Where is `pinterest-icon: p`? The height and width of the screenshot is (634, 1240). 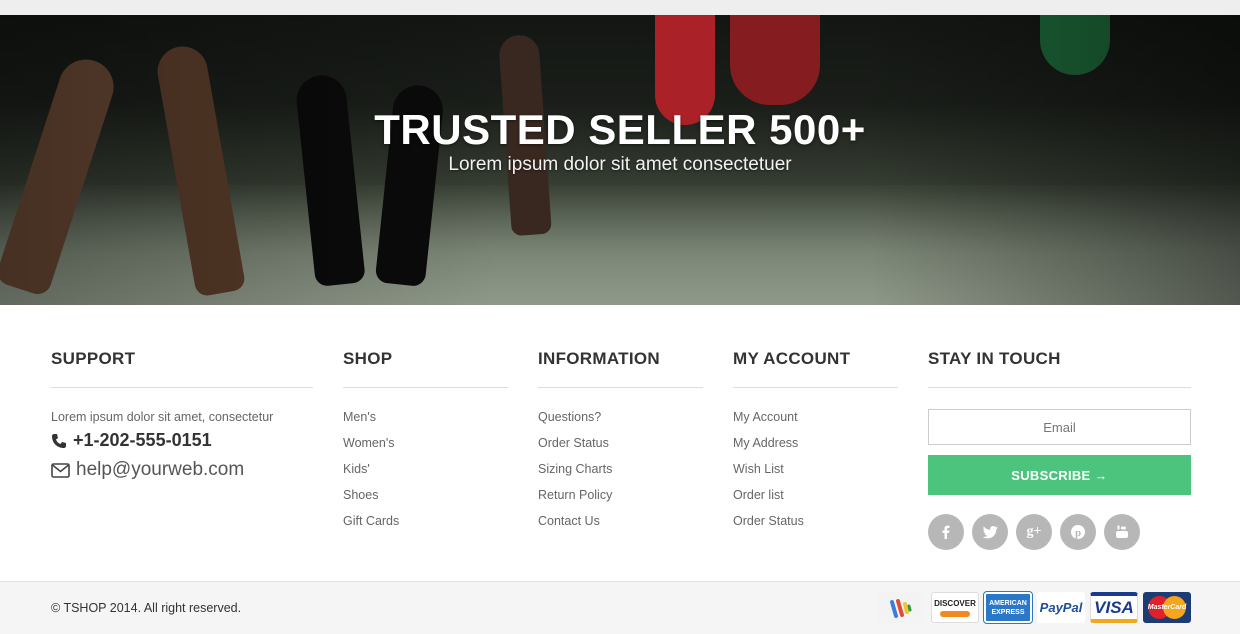
pinterest-icon: p is located at coordinates (1078, 532).